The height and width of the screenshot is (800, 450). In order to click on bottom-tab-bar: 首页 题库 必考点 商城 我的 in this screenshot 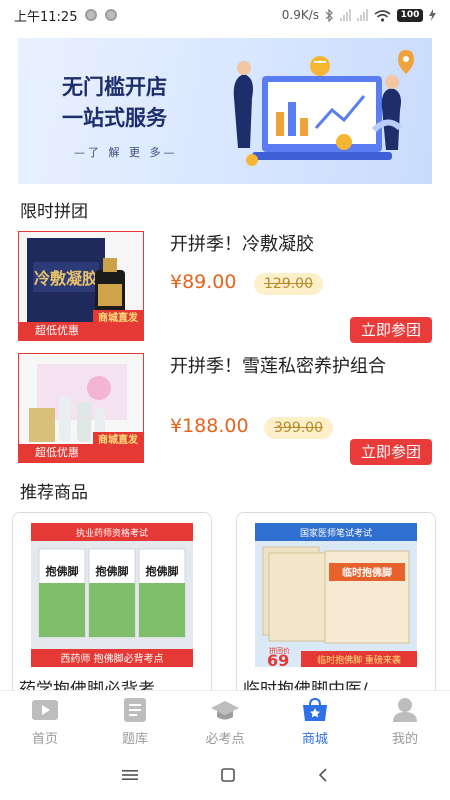, I will do `click(225, 720)`.